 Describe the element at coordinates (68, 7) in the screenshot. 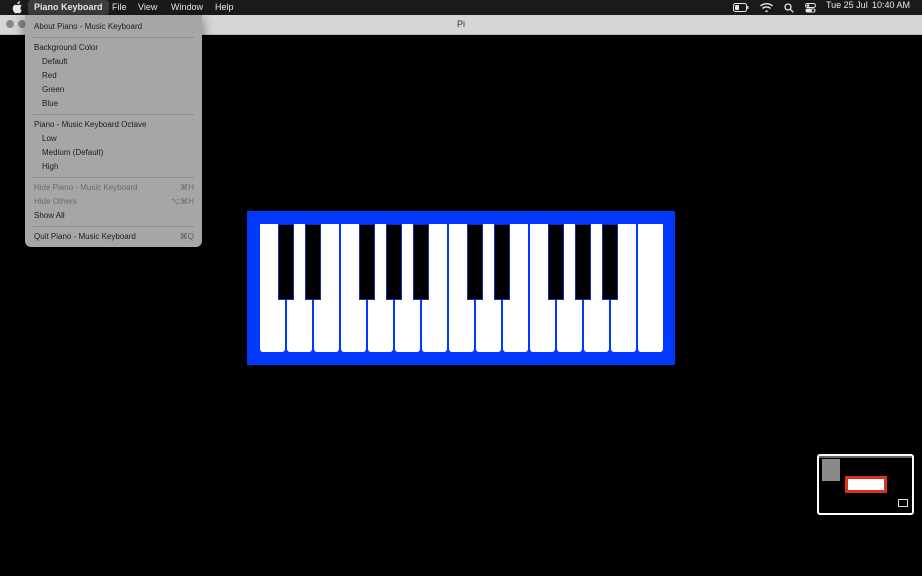

I see `menu-app-name: Piano Keyboard` at that location.